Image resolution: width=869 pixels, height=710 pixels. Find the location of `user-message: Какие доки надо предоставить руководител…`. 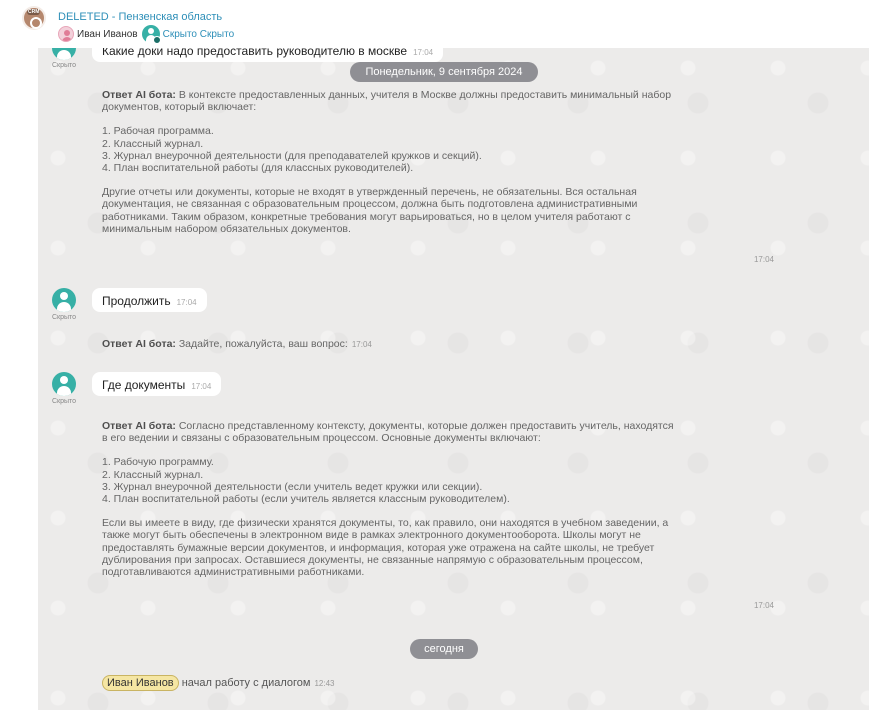

user-message: Какие доки надо предоставить руководител… is located at coordinates (268, 55).